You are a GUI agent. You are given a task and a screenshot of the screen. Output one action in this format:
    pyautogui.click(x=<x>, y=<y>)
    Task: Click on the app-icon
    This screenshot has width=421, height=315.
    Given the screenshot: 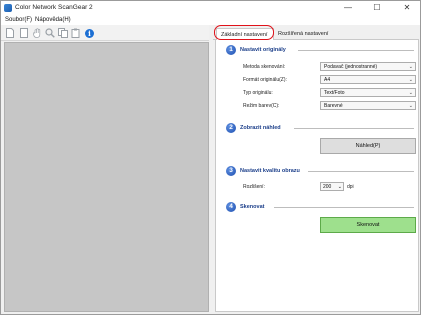 What is the action you would take?
    pyautogui.click(x=8, y=8)
    